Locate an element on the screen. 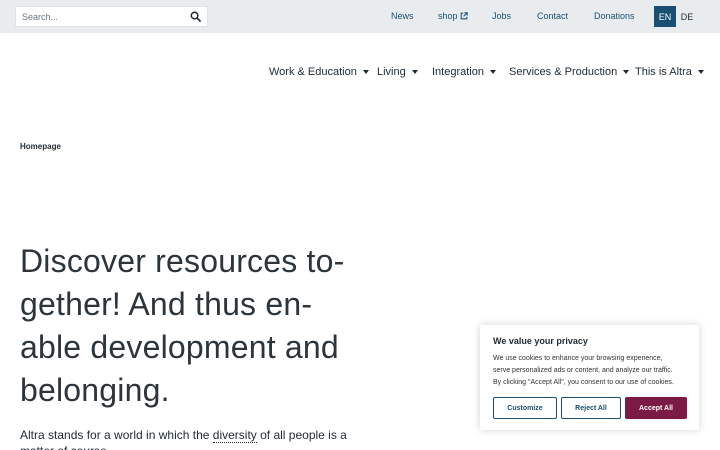 This screenshot has width=720, height=450. nav-item-label: Services & Production is located at coordinates (563, 72).